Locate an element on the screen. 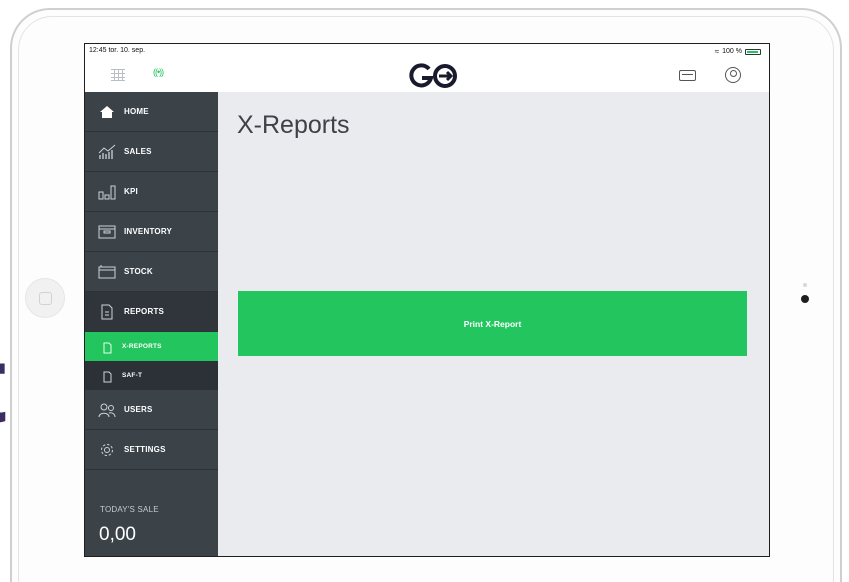 This screenshot has height=582, width=849. sidebar-item-label: SETTINGS is located at coordinates (145, 449).